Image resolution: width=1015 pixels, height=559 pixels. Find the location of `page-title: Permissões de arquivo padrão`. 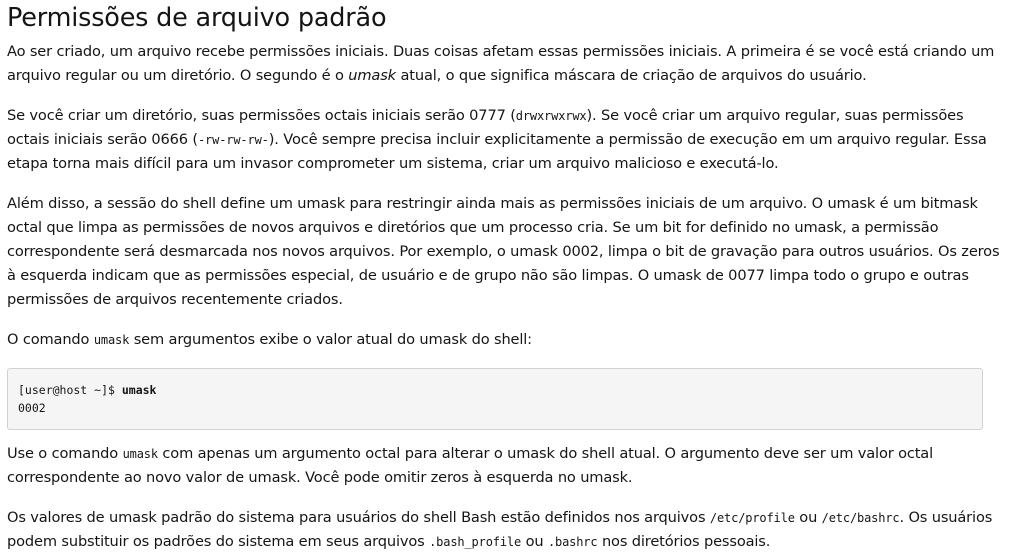

page-title: Permissões de arquivo padrão is located at coordinates (197, 18).